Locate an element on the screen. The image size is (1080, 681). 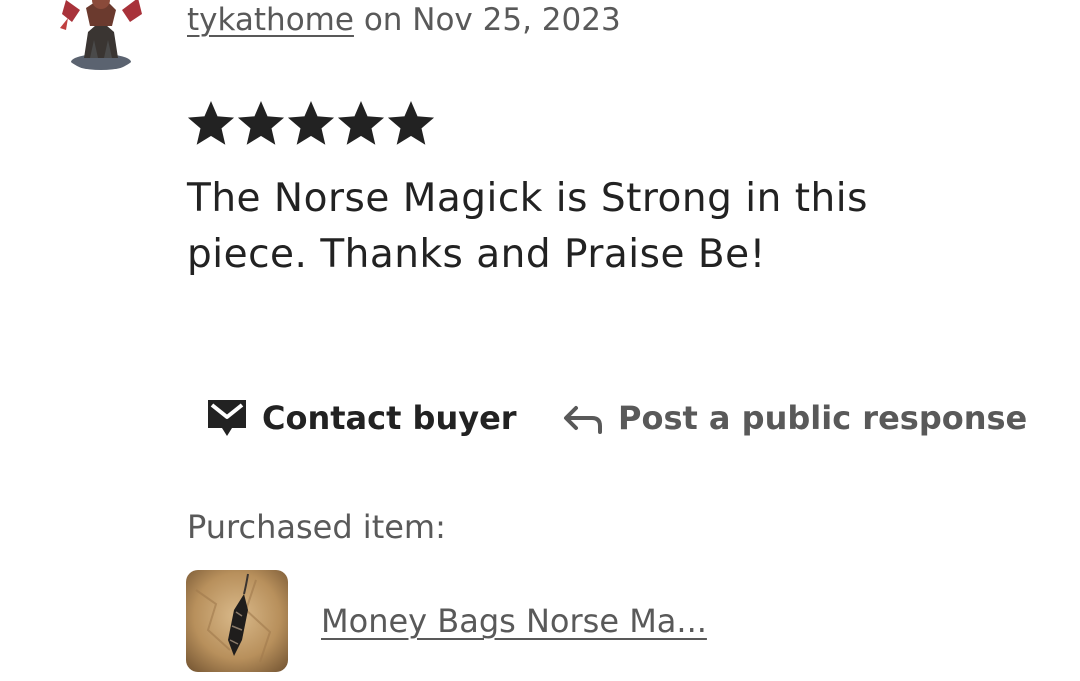
purchased-item-label: Purchased item: is located at coordinates (316, 527).